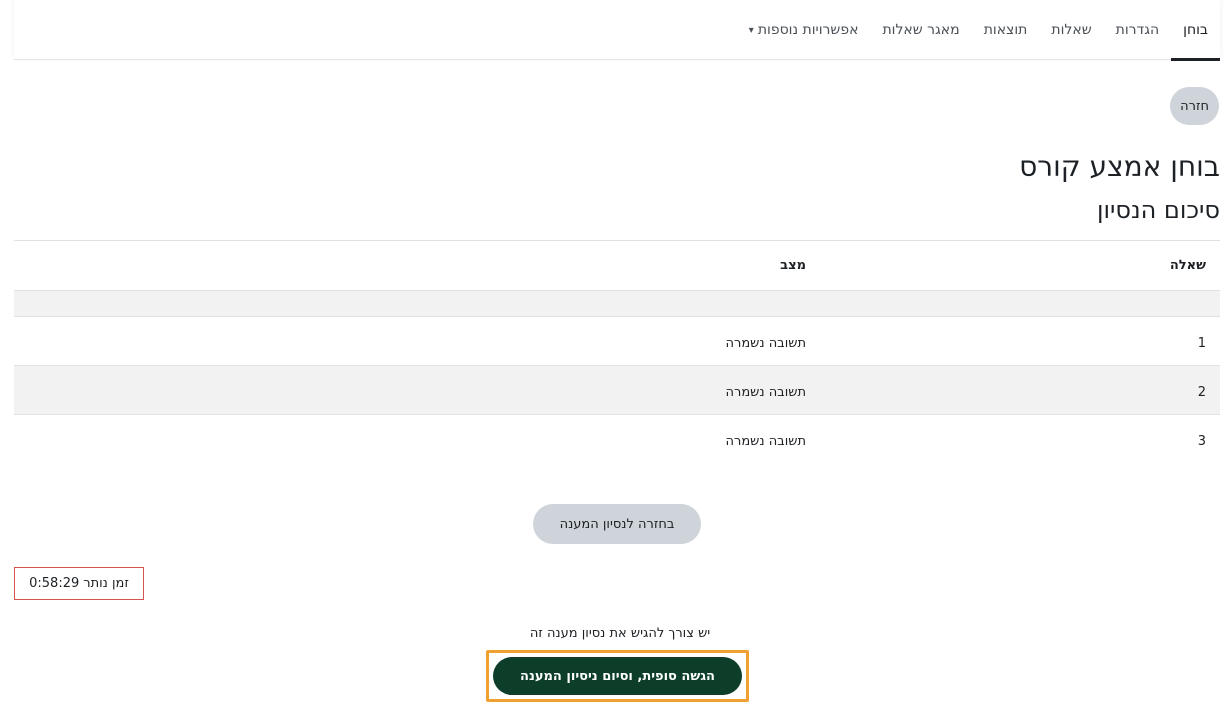 This screenshot has width=1226, height=704. I want to click on tab-label: שאלות, so click(1071, 30).